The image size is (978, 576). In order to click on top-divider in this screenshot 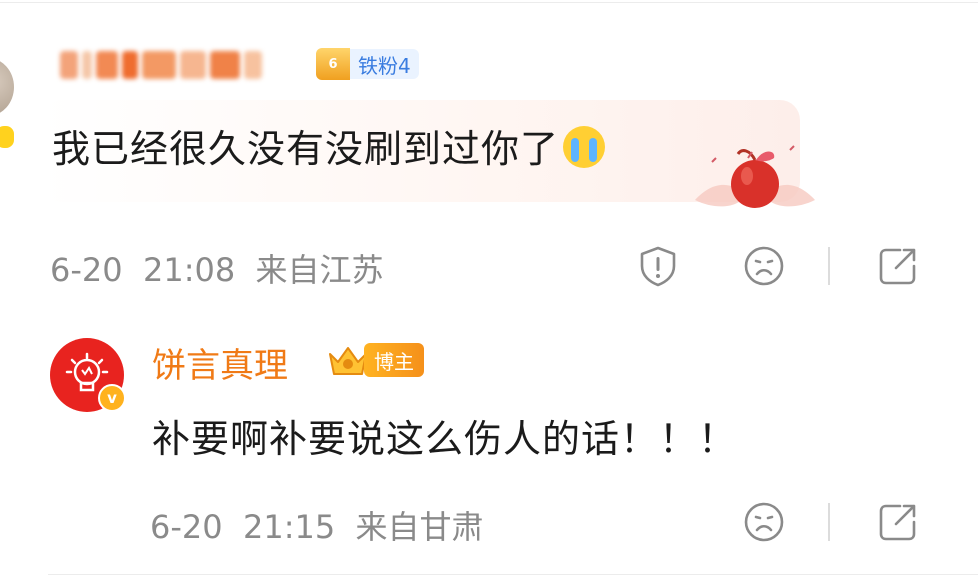, I will do `click(489, 2)`.